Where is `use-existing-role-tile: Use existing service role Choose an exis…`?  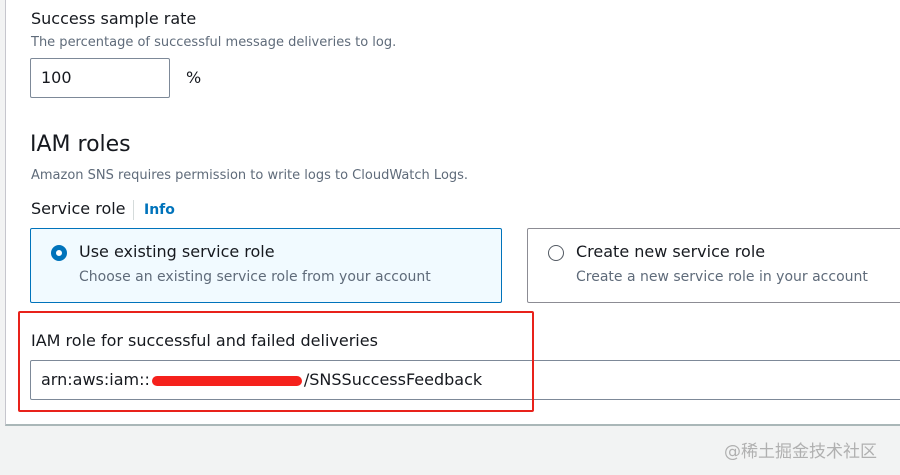 use-existing-role-tile: Use existing service role Choose an exis… is located at coordinates (266, 265).